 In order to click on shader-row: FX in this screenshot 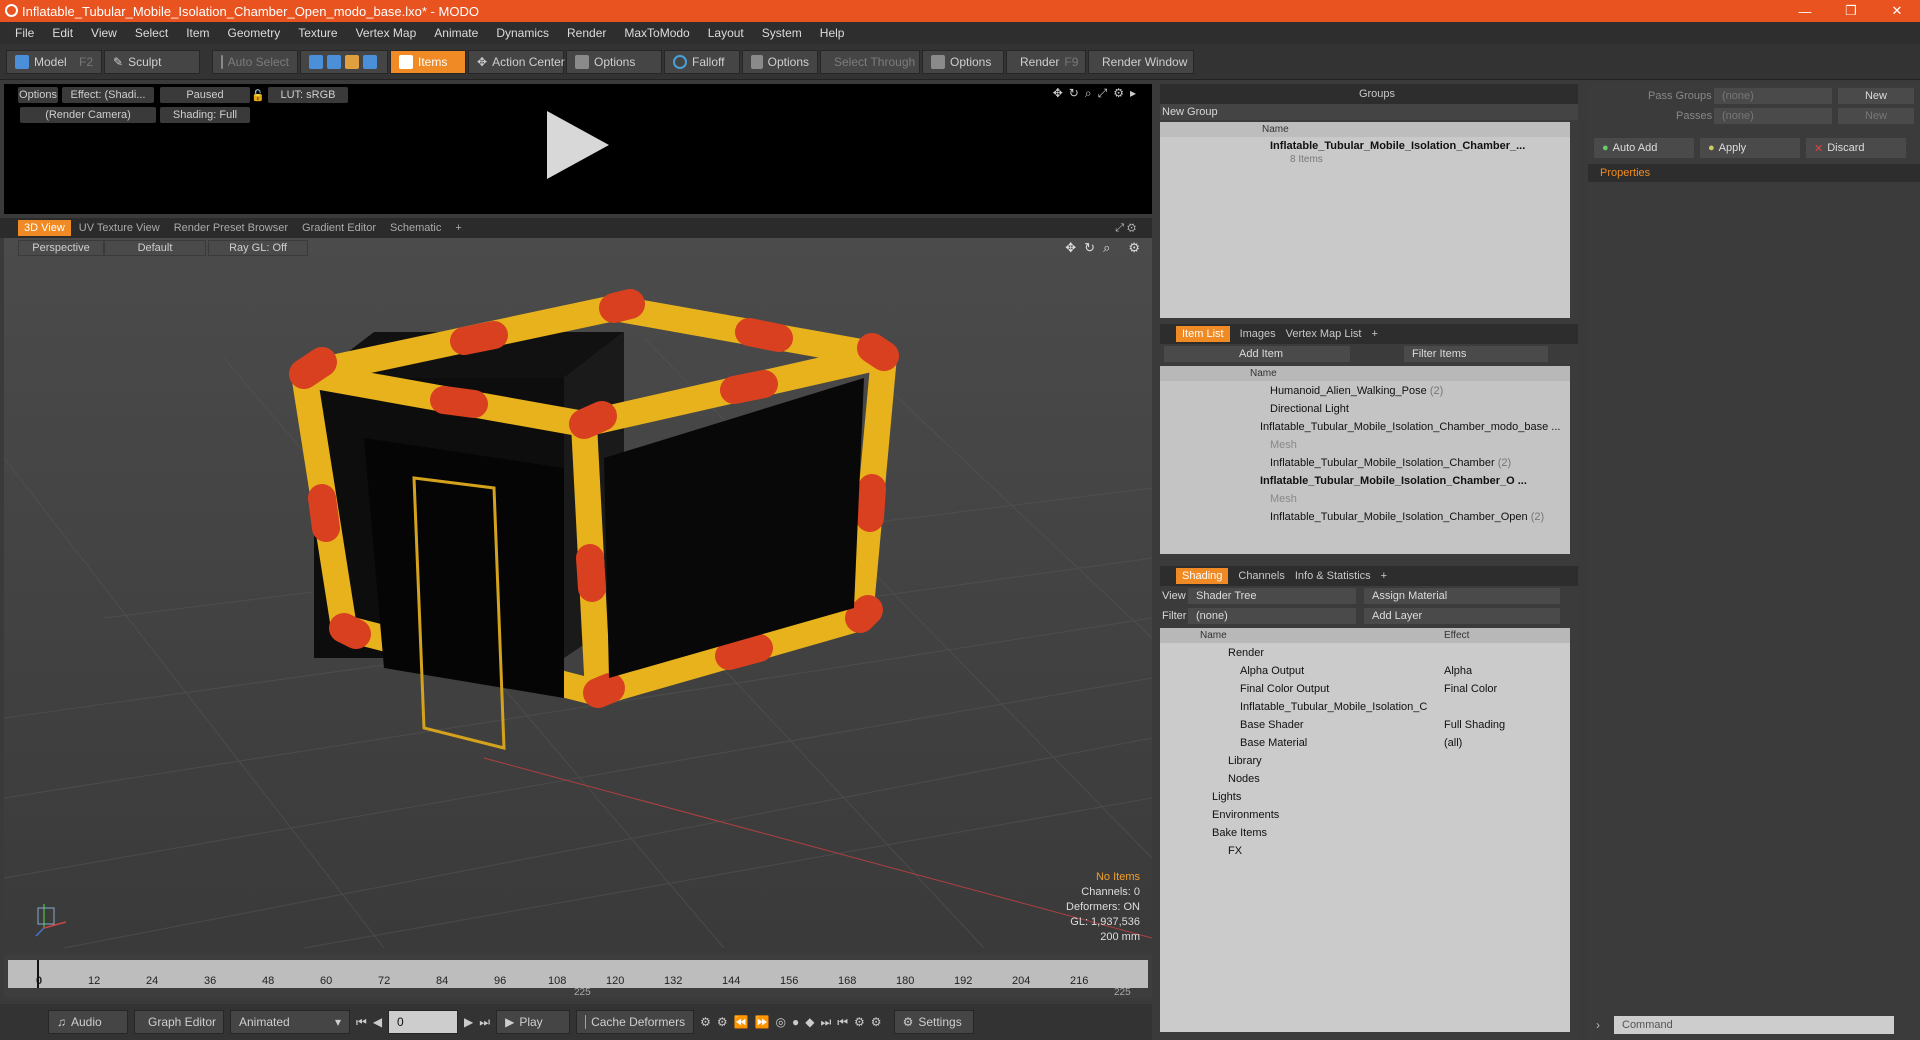, I will do `click(1365, 851)`.